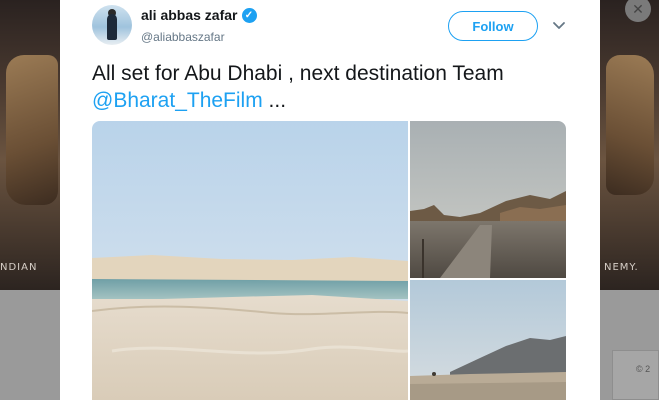 This screenshot has width=659, height=400. Describe the element at coordinates (643, 369) in the screenshot. I see `background-copyright: © 2` at that location.